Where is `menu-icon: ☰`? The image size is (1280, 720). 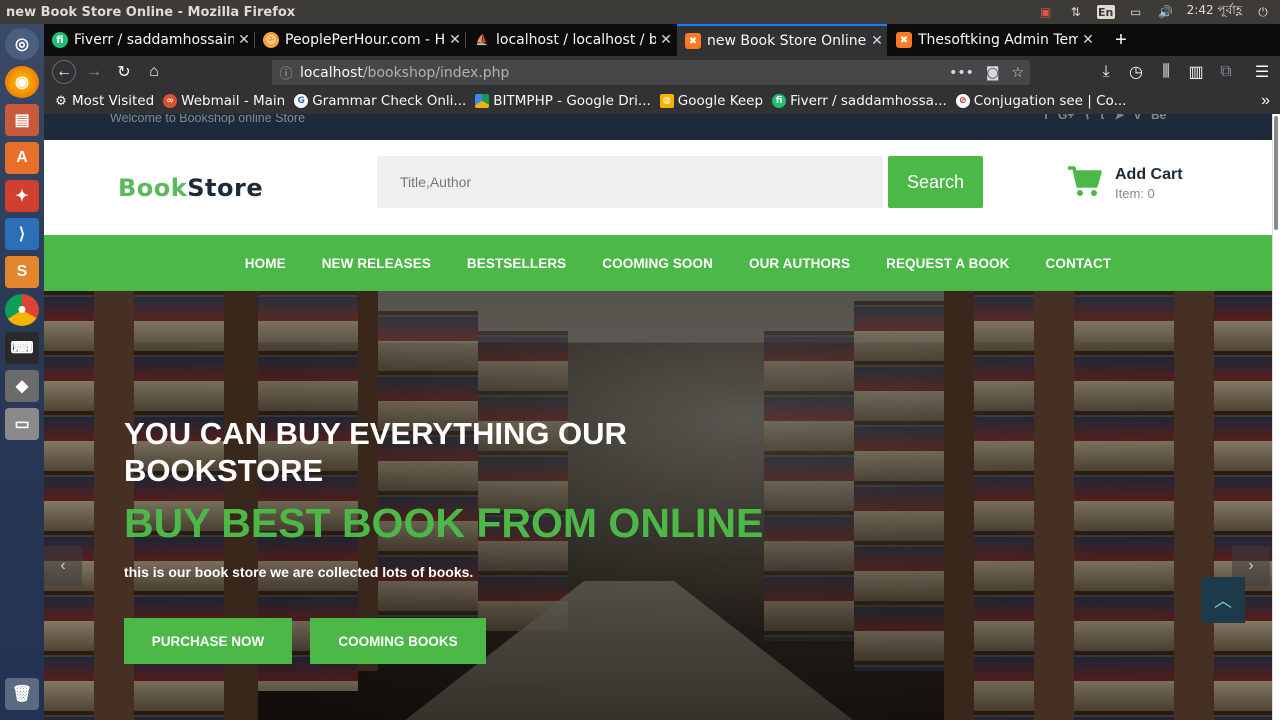
menu-icon: ☰ is located at coordinates (1262, 72).